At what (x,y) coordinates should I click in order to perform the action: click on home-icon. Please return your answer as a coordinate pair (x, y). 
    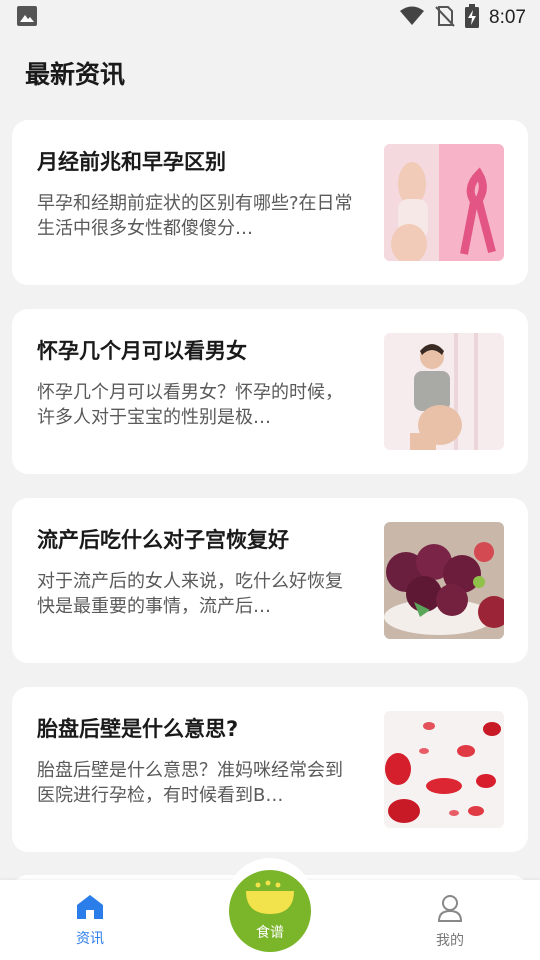
    Looking at the image, I should click on (90, 909).